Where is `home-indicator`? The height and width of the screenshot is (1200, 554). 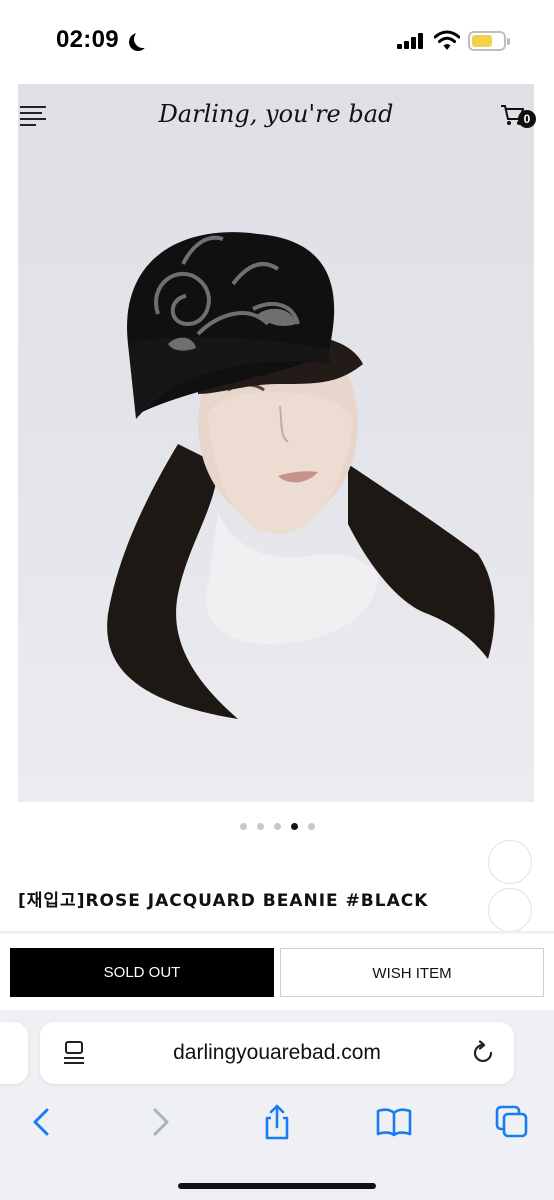
home-indicator is located at coordinates (277, 1186).